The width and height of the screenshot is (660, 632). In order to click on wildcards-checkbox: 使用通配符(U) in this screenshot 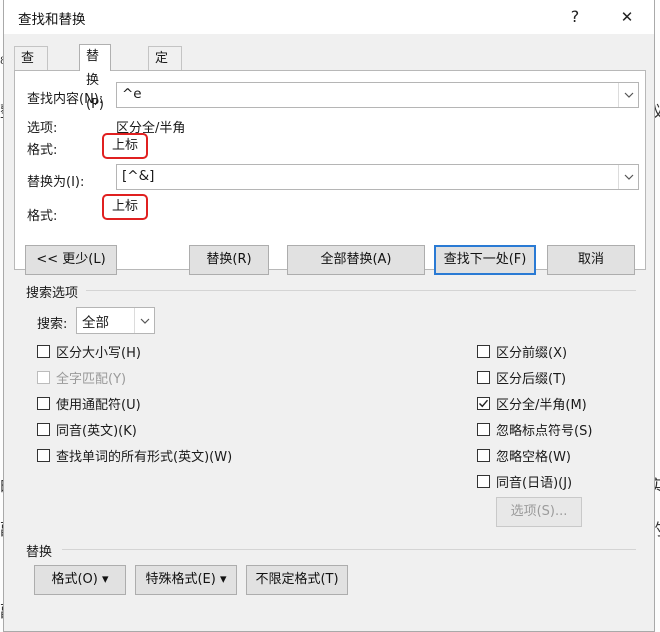, I will do `click(89, 403)`.